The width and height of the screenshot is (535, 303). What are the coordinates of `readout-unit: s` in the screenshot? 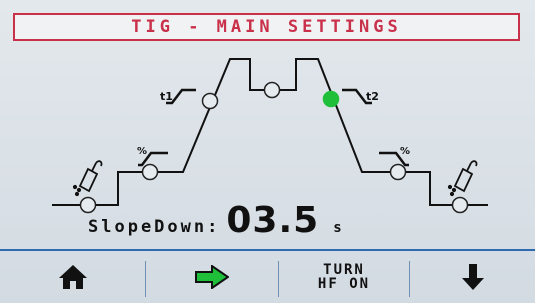 It's located at (337, 228).